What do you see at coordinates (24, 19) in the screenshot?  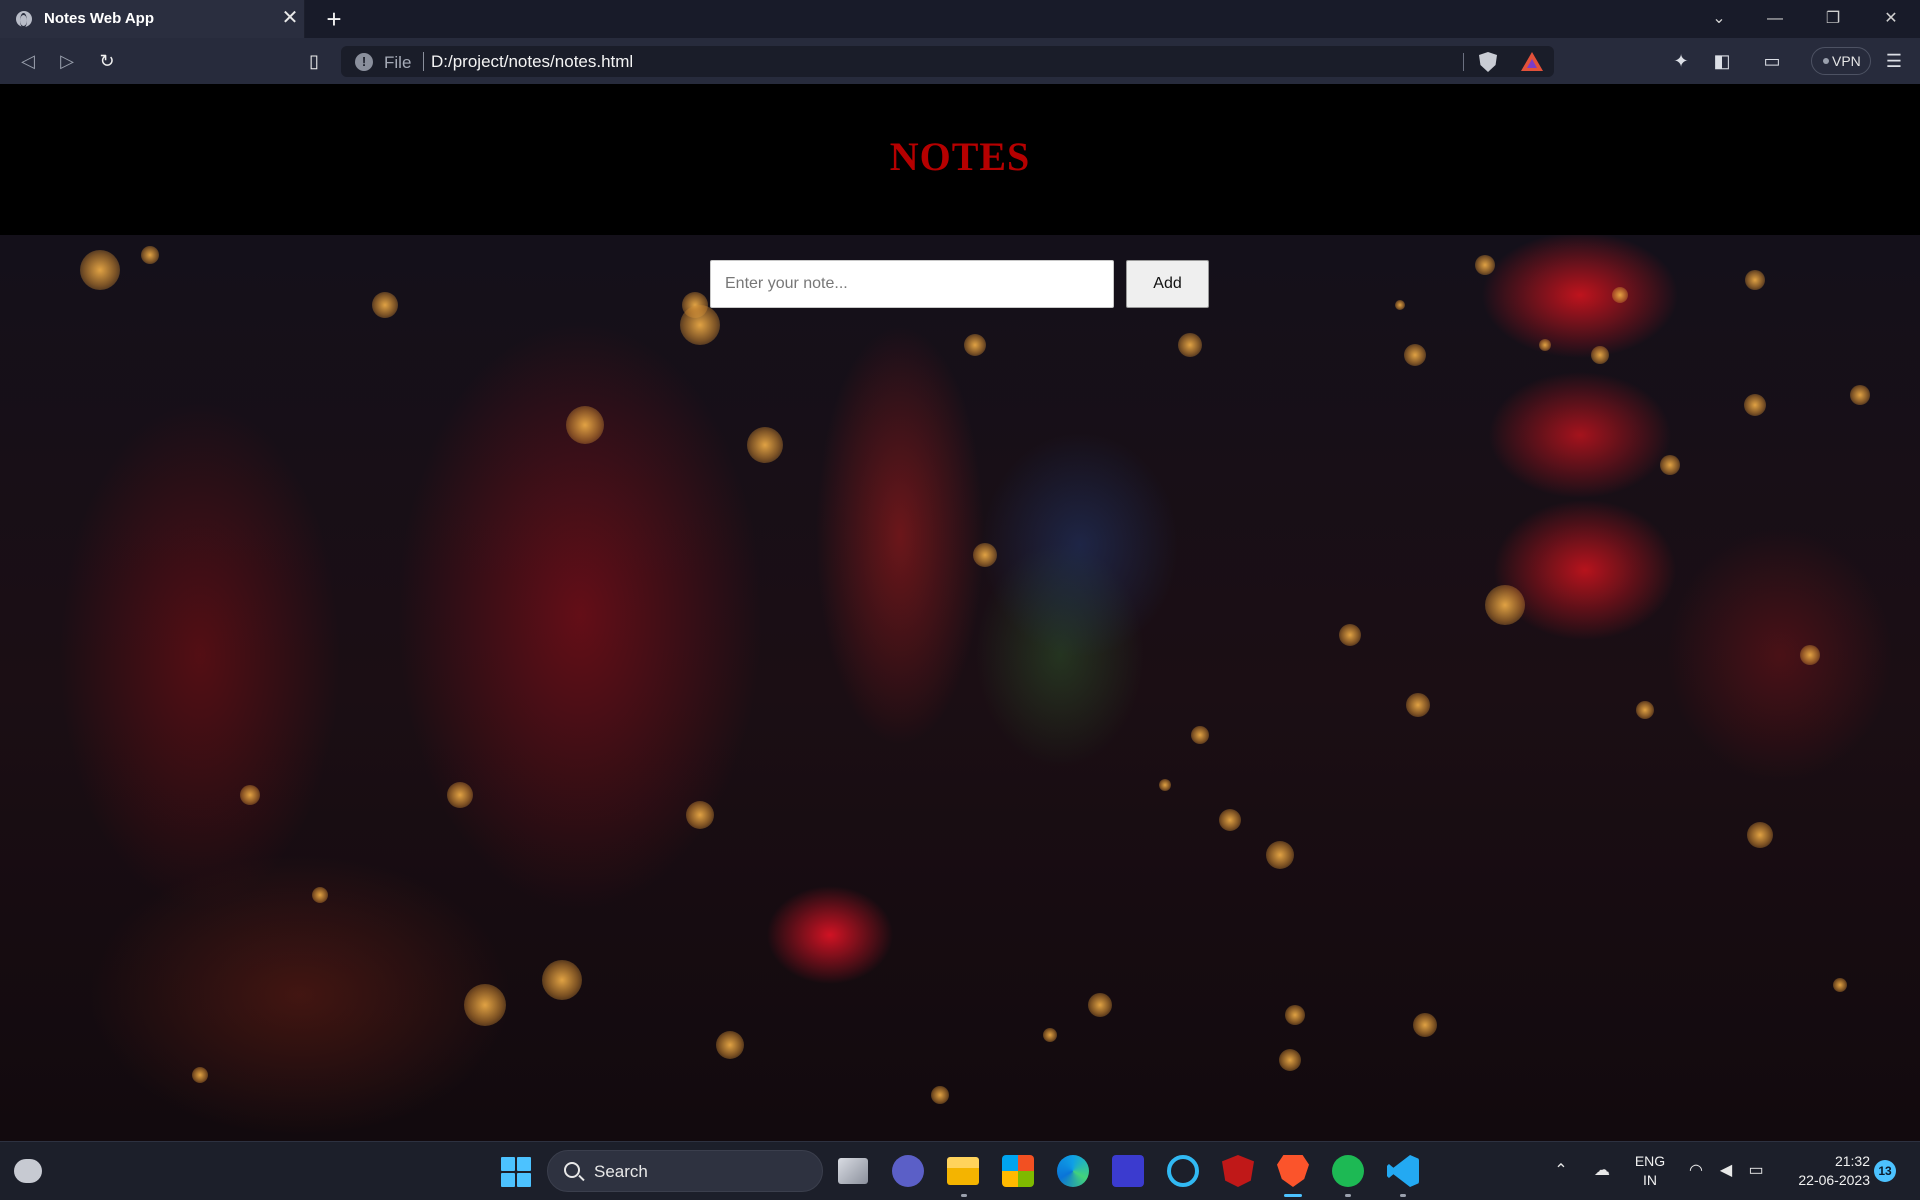 I see `globe-icon` at bounding box center [24, 19].